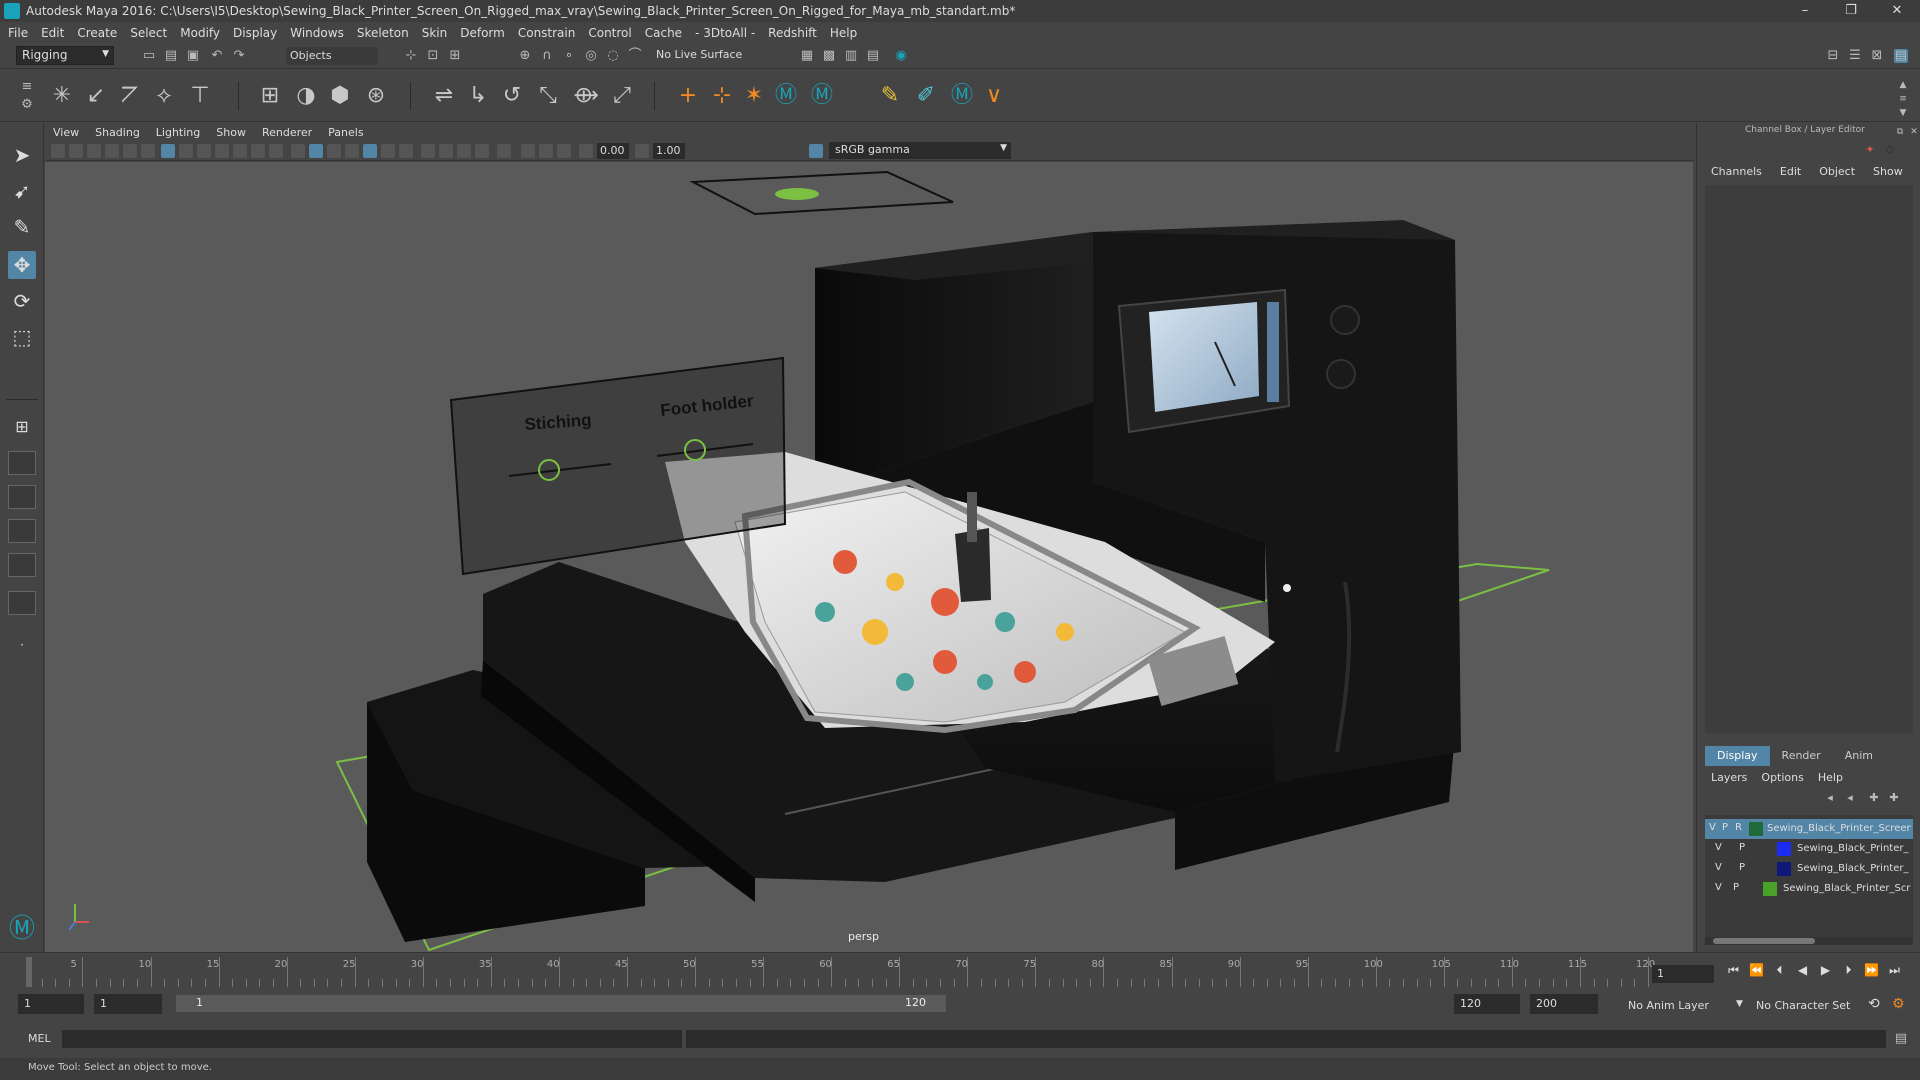 The height and width of the screenshot is (1080, 1920). What do you see at coordinates (1901, 1039) in the screenshot?
I see `script-editor-icon: ▤` at bounding box center [1901, 1039].